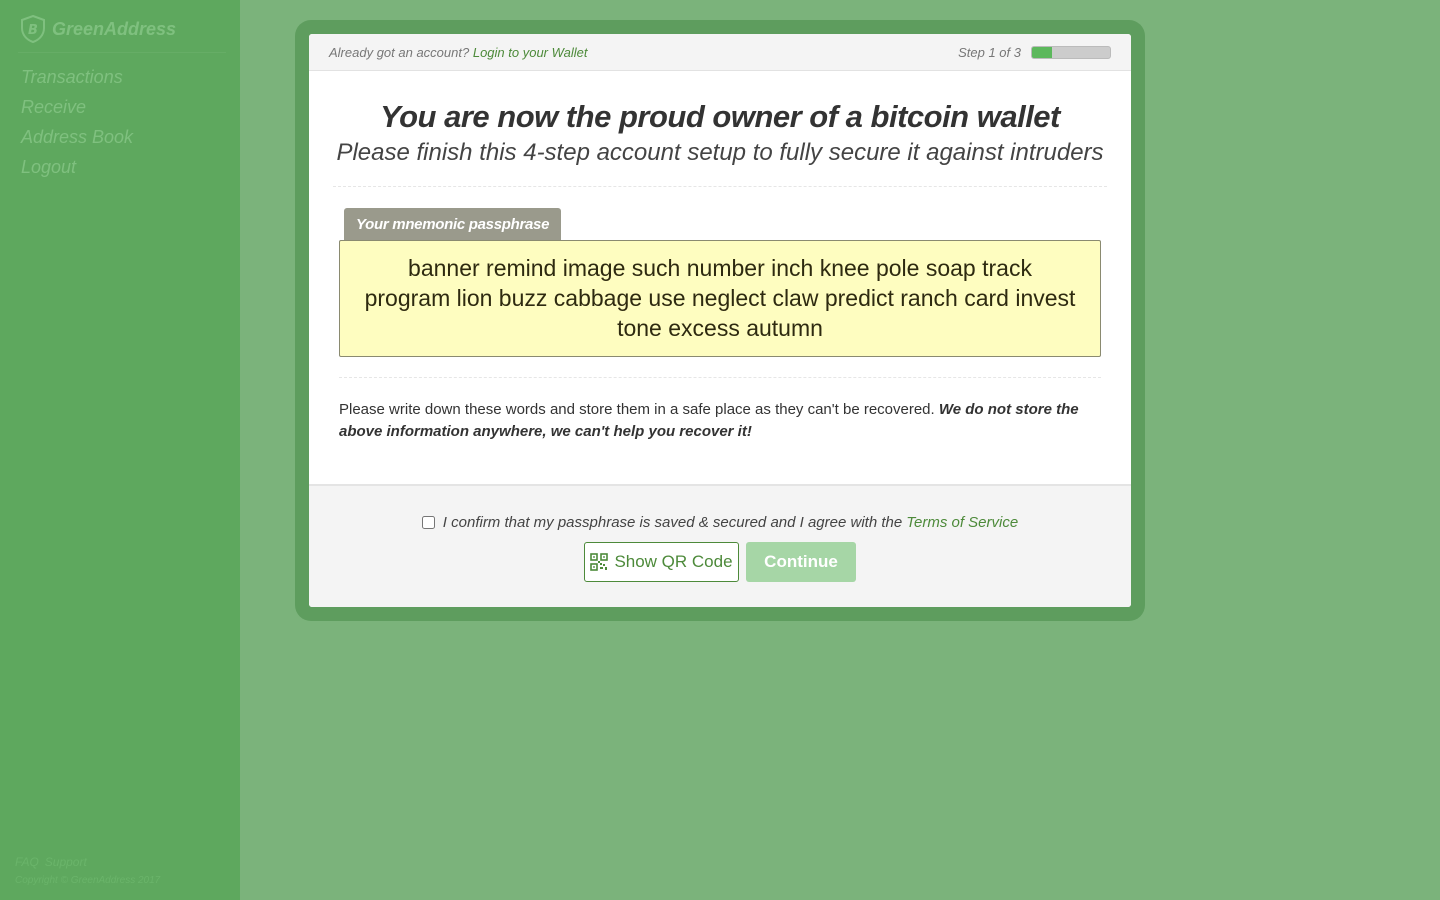 The image size is (1440, 900). I want to click on button-row: Show QR Code Continue, so click(720, 562).